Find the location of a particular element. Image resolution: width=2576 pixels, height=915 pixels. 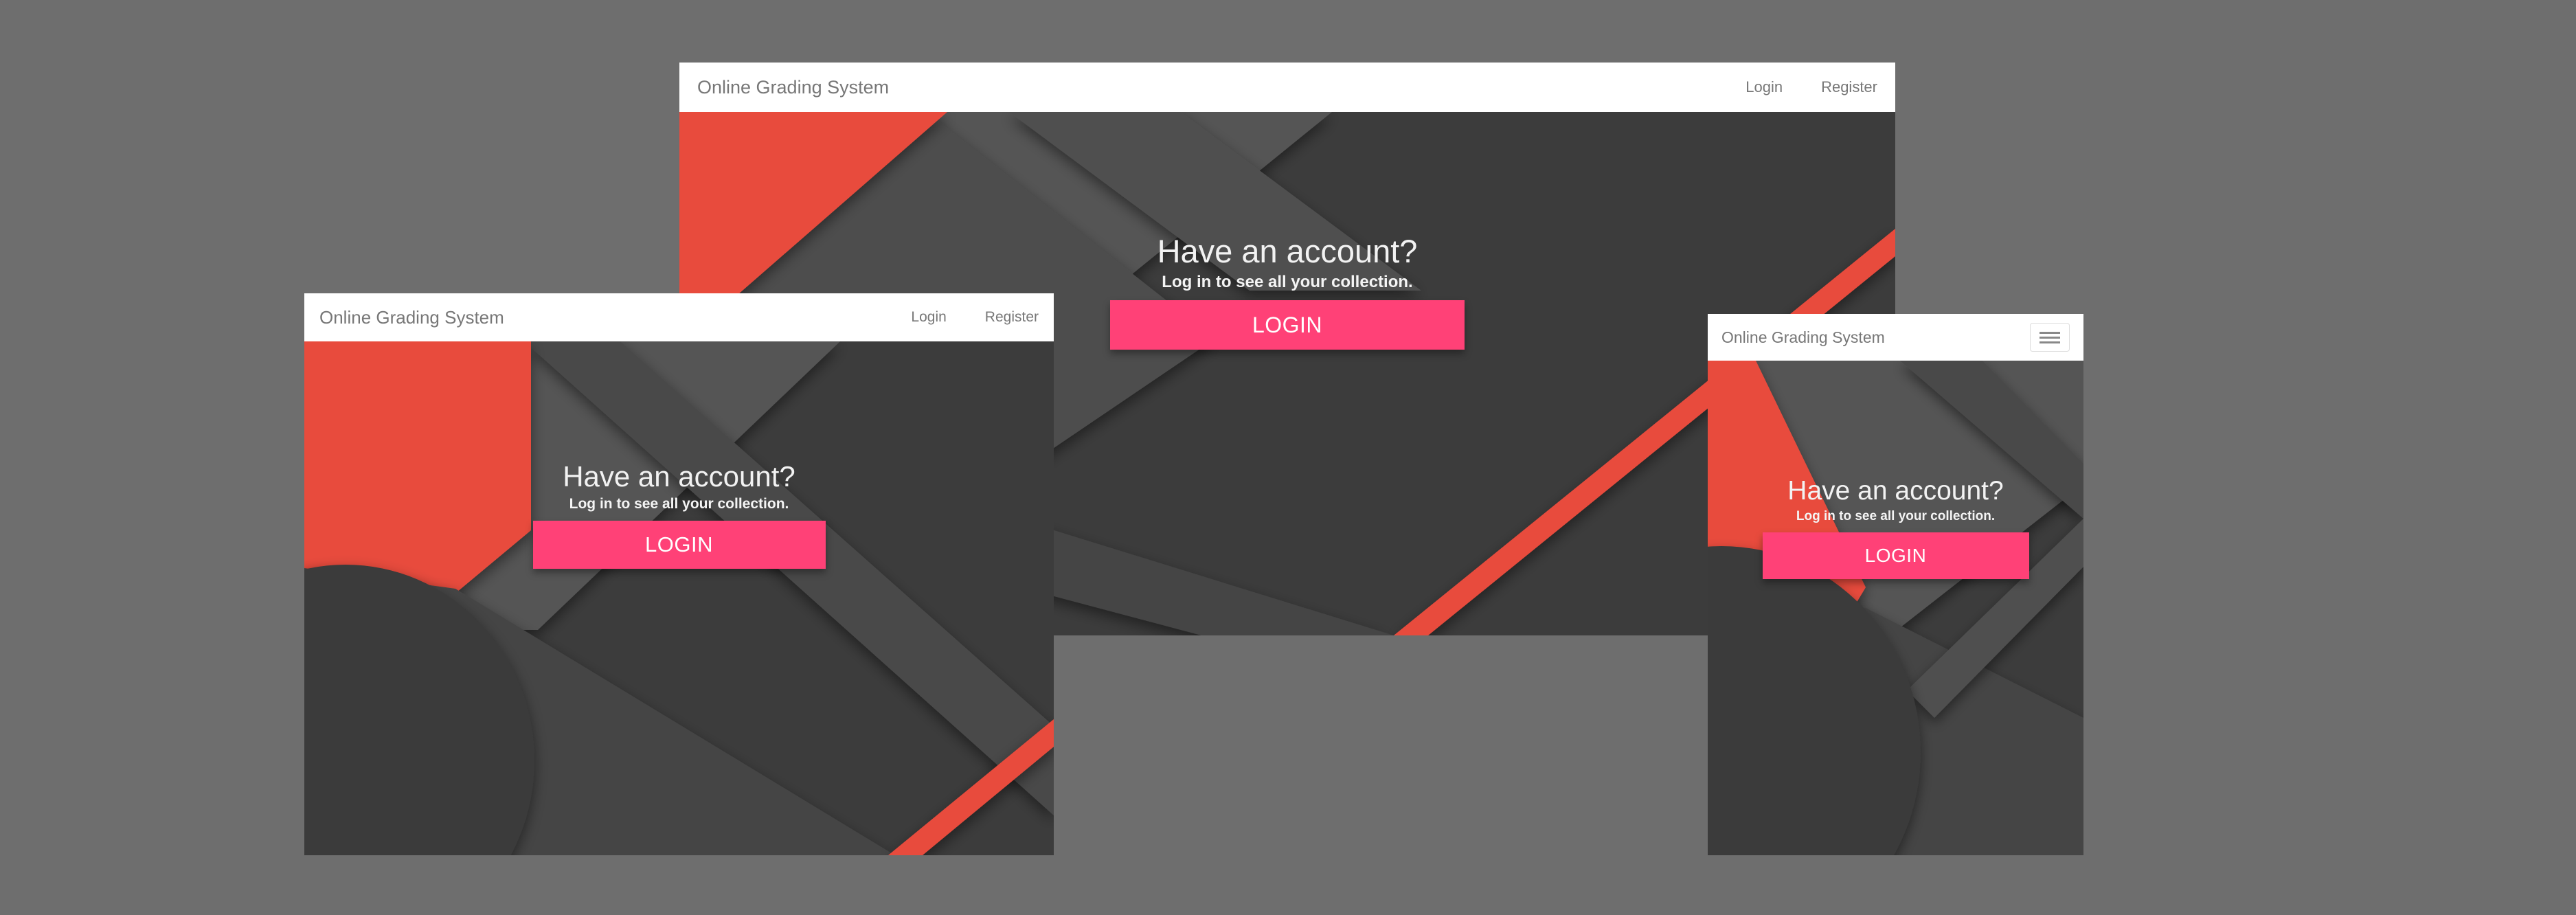

navbar: Online Grading System is located at coordinates (1895, 337).